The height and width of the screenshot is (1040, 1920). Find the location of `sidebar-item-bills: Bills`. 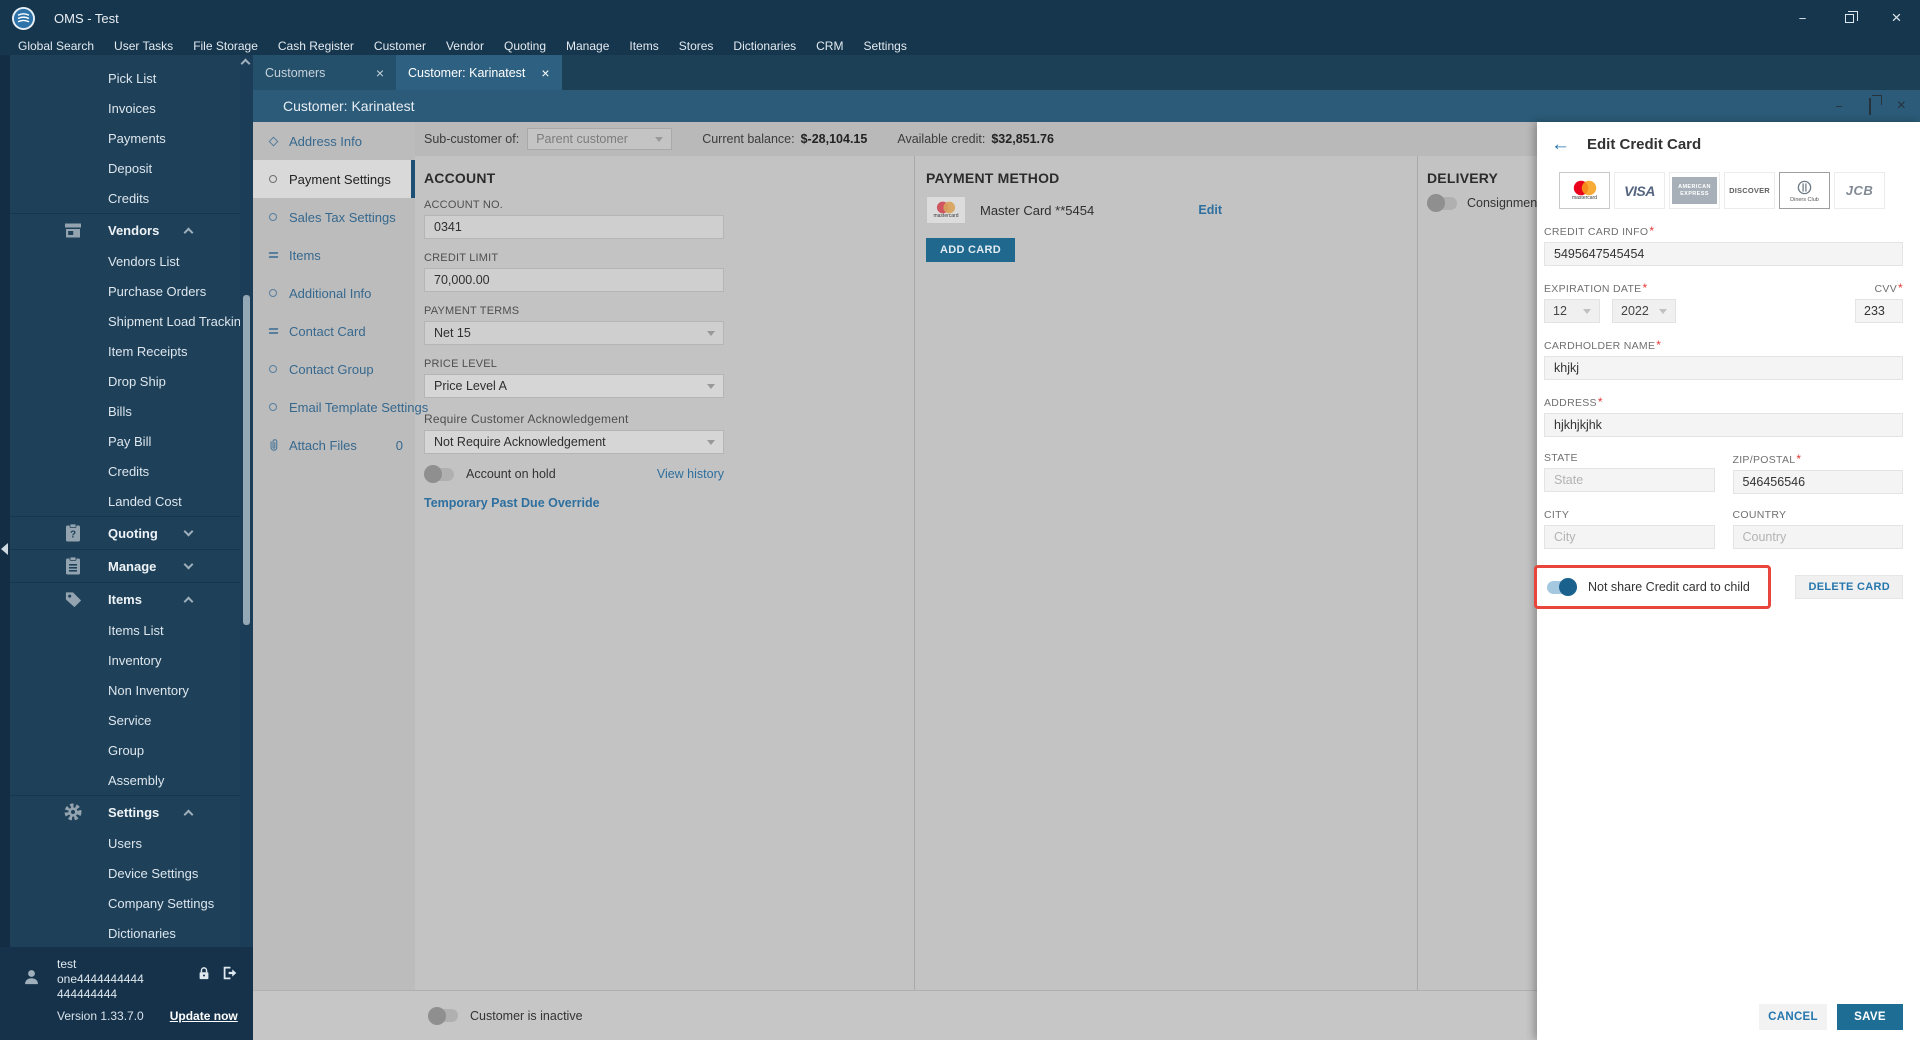

sidebar-item-bills: Bills is located at coordinates (125, 411).